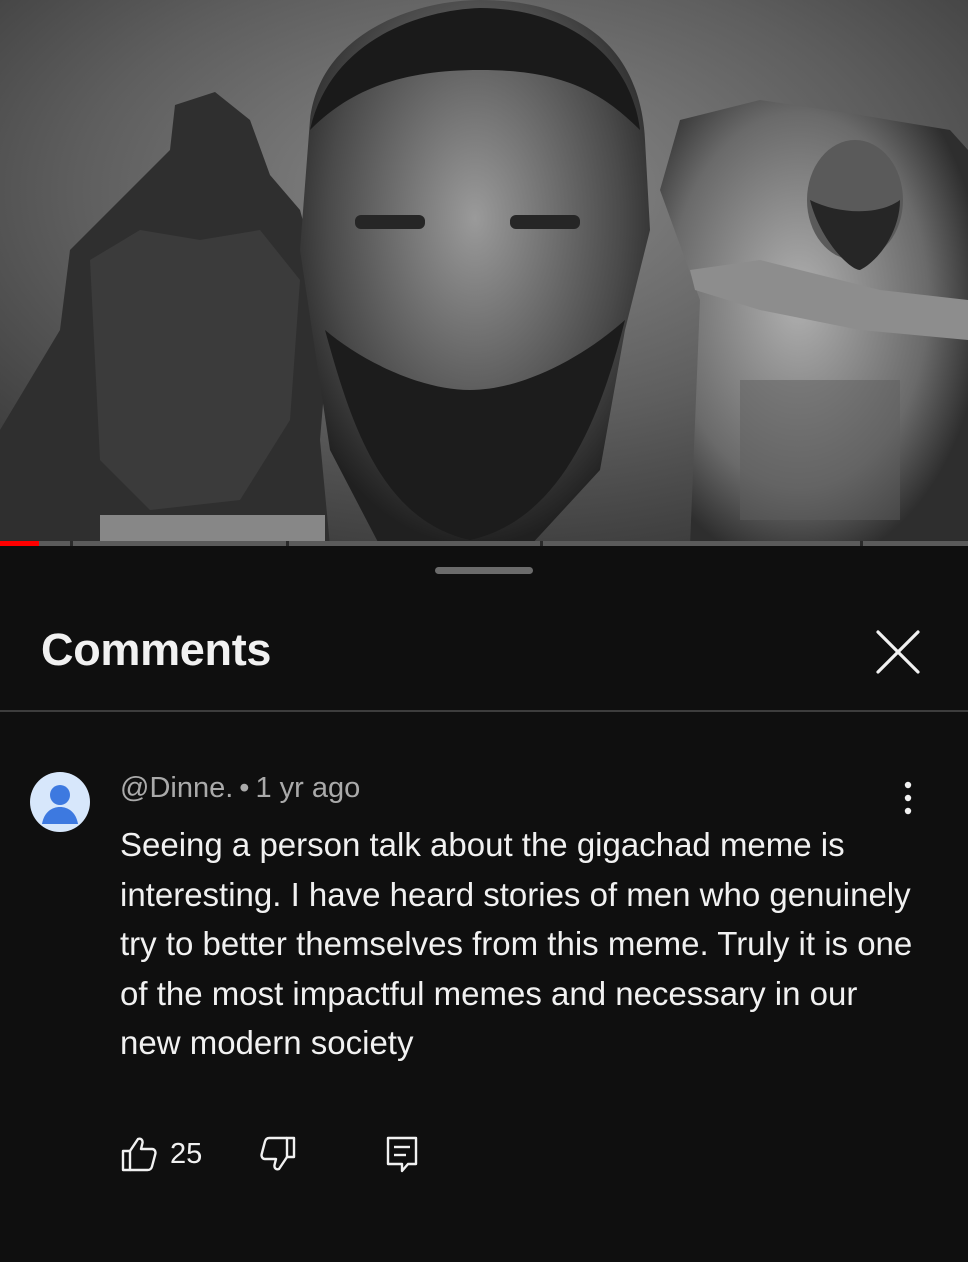  Describe the element at coordinates (186, 1153) in the screenshot. I see `like-count: 25` at that location.